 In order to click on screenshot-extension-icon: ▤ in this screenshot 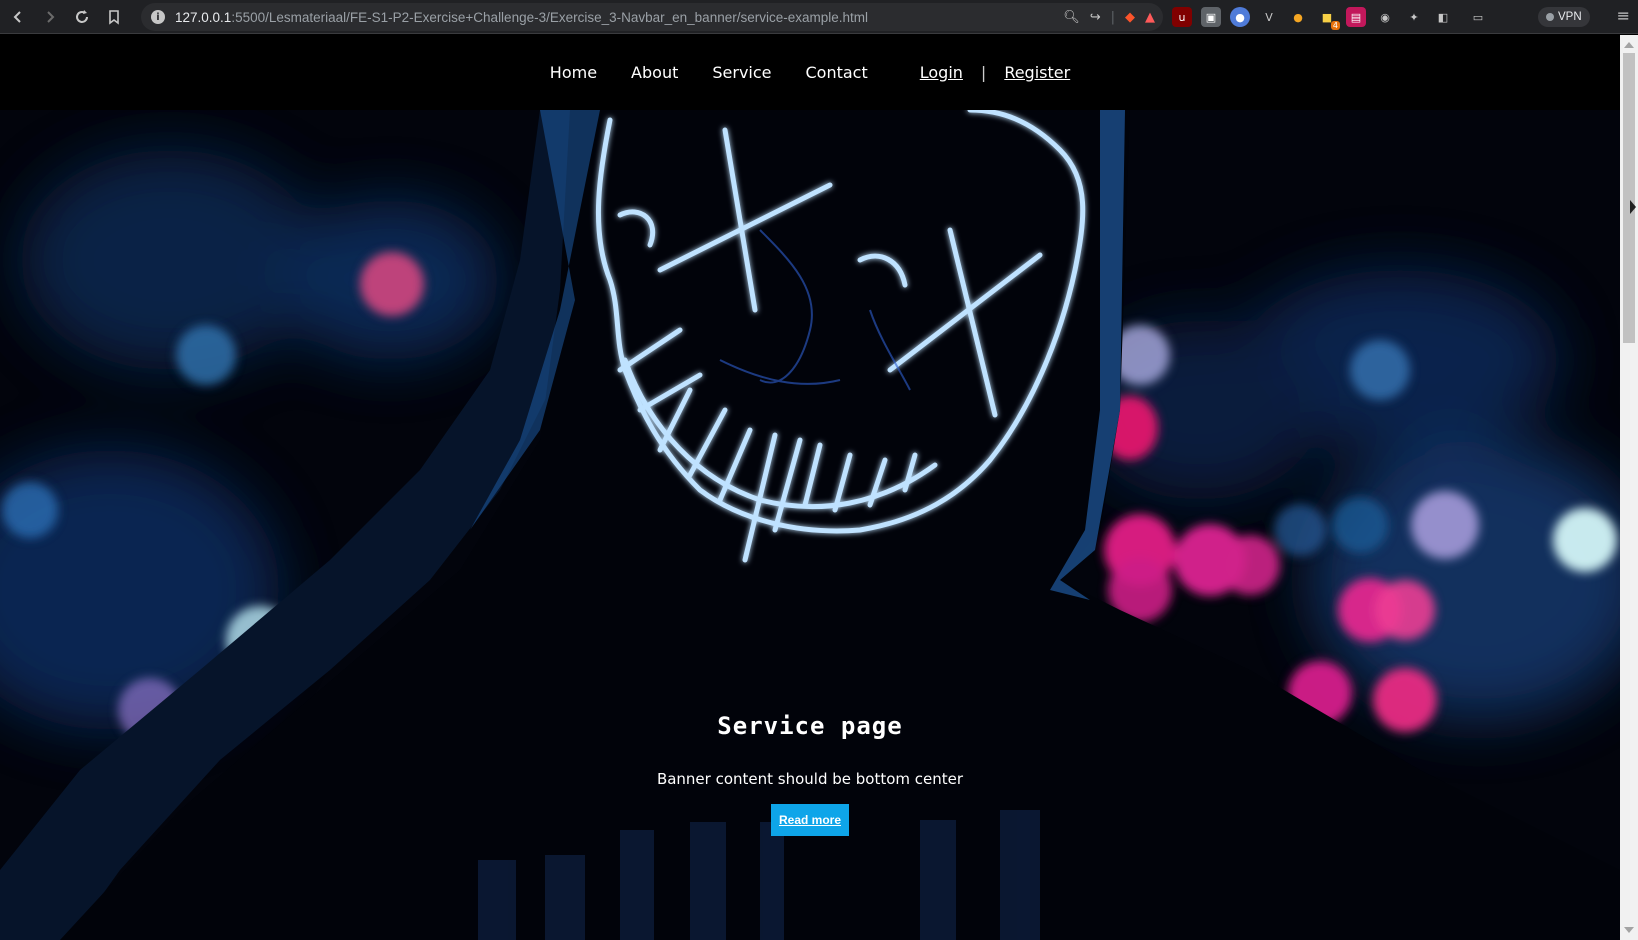, I will do `click(1356, 17)`.